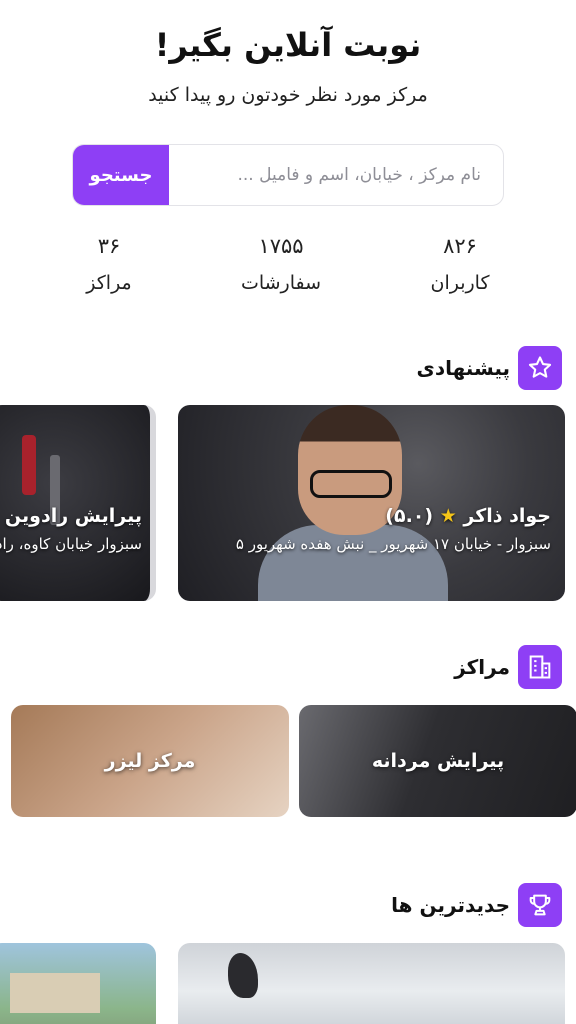 Image resolution: width=576 pixels, height=1024 pixels. I want to click on building-icon, so click(540, 667).